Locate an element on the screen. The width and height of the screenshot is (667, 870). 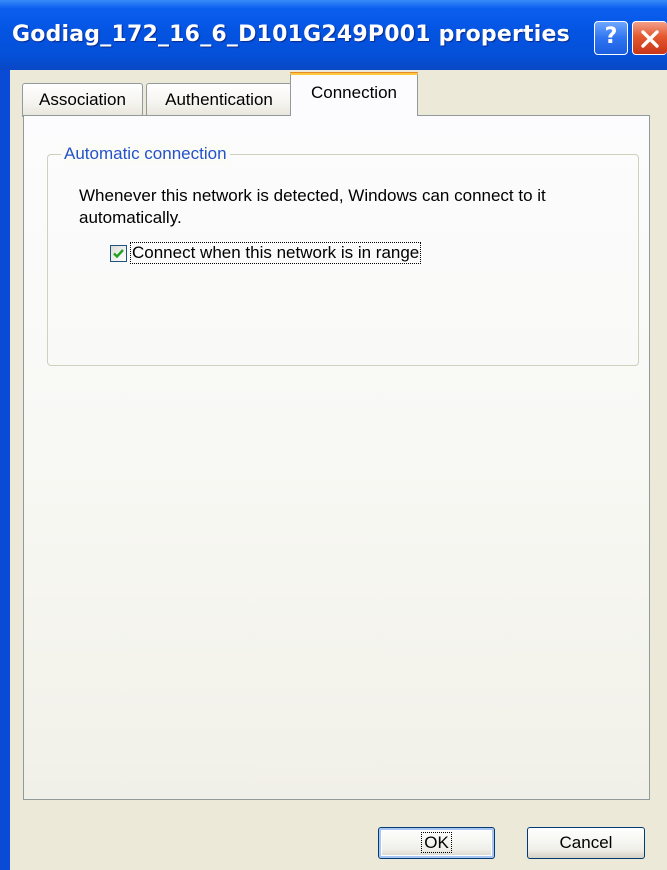
tab-association: Association is located at coordinates (82, 100).